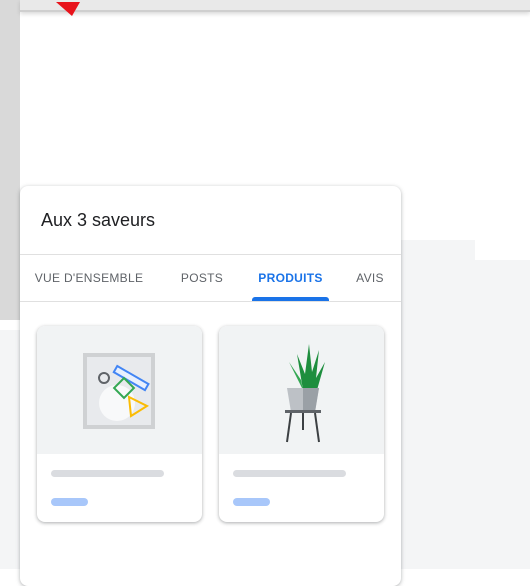  Describe the element at coordinates (68, 9) in the screenshot. I see `cursor-arrow-icon` at that location.